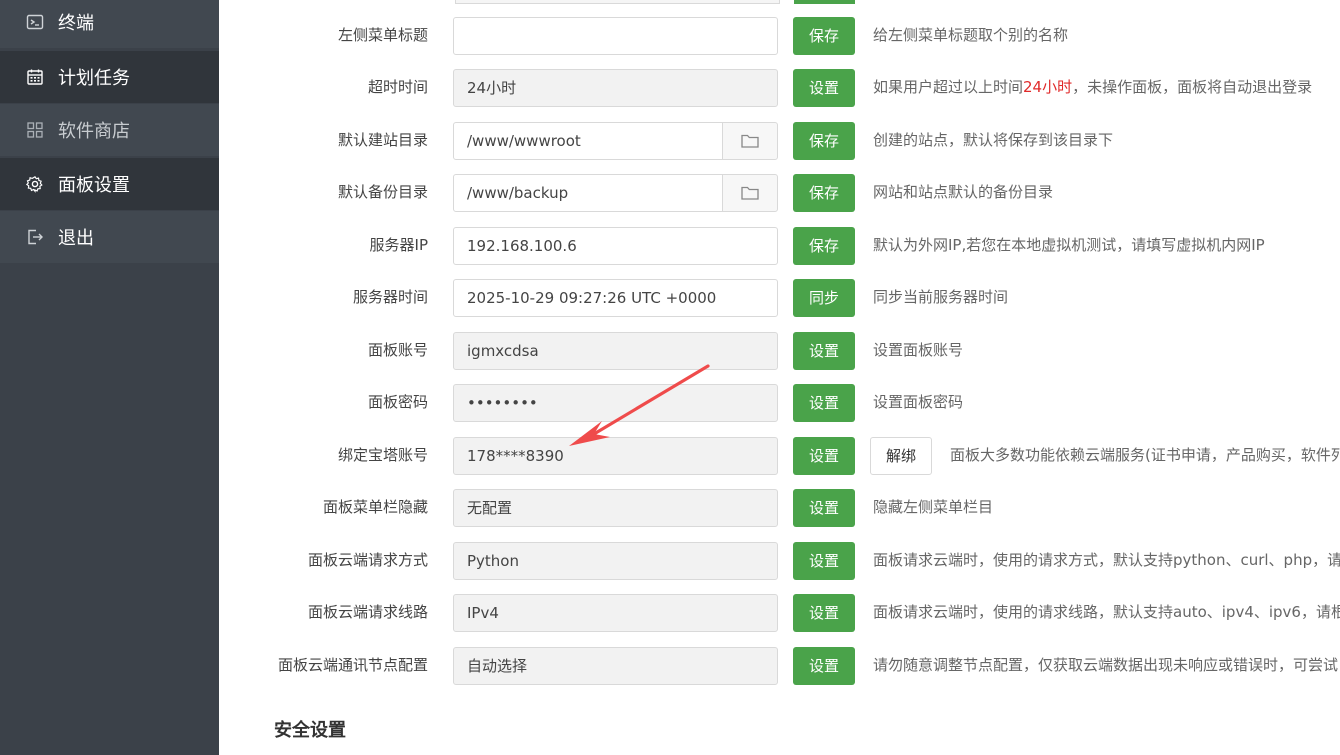  What do you see at coordinates (824, 246) in the screenshot?
I see `save-server-ip-button: 保存` at bounding box center [824, 246].